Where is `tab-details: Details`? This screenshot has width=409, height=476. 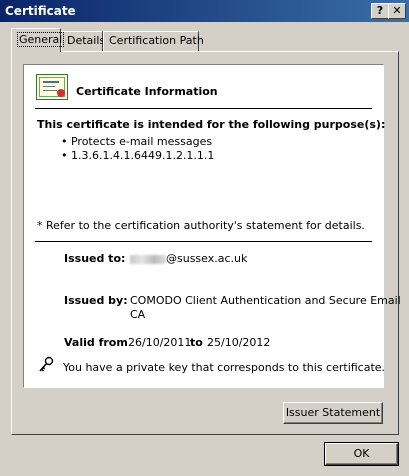 tab-details: Details is located at coordinates (83, 41).